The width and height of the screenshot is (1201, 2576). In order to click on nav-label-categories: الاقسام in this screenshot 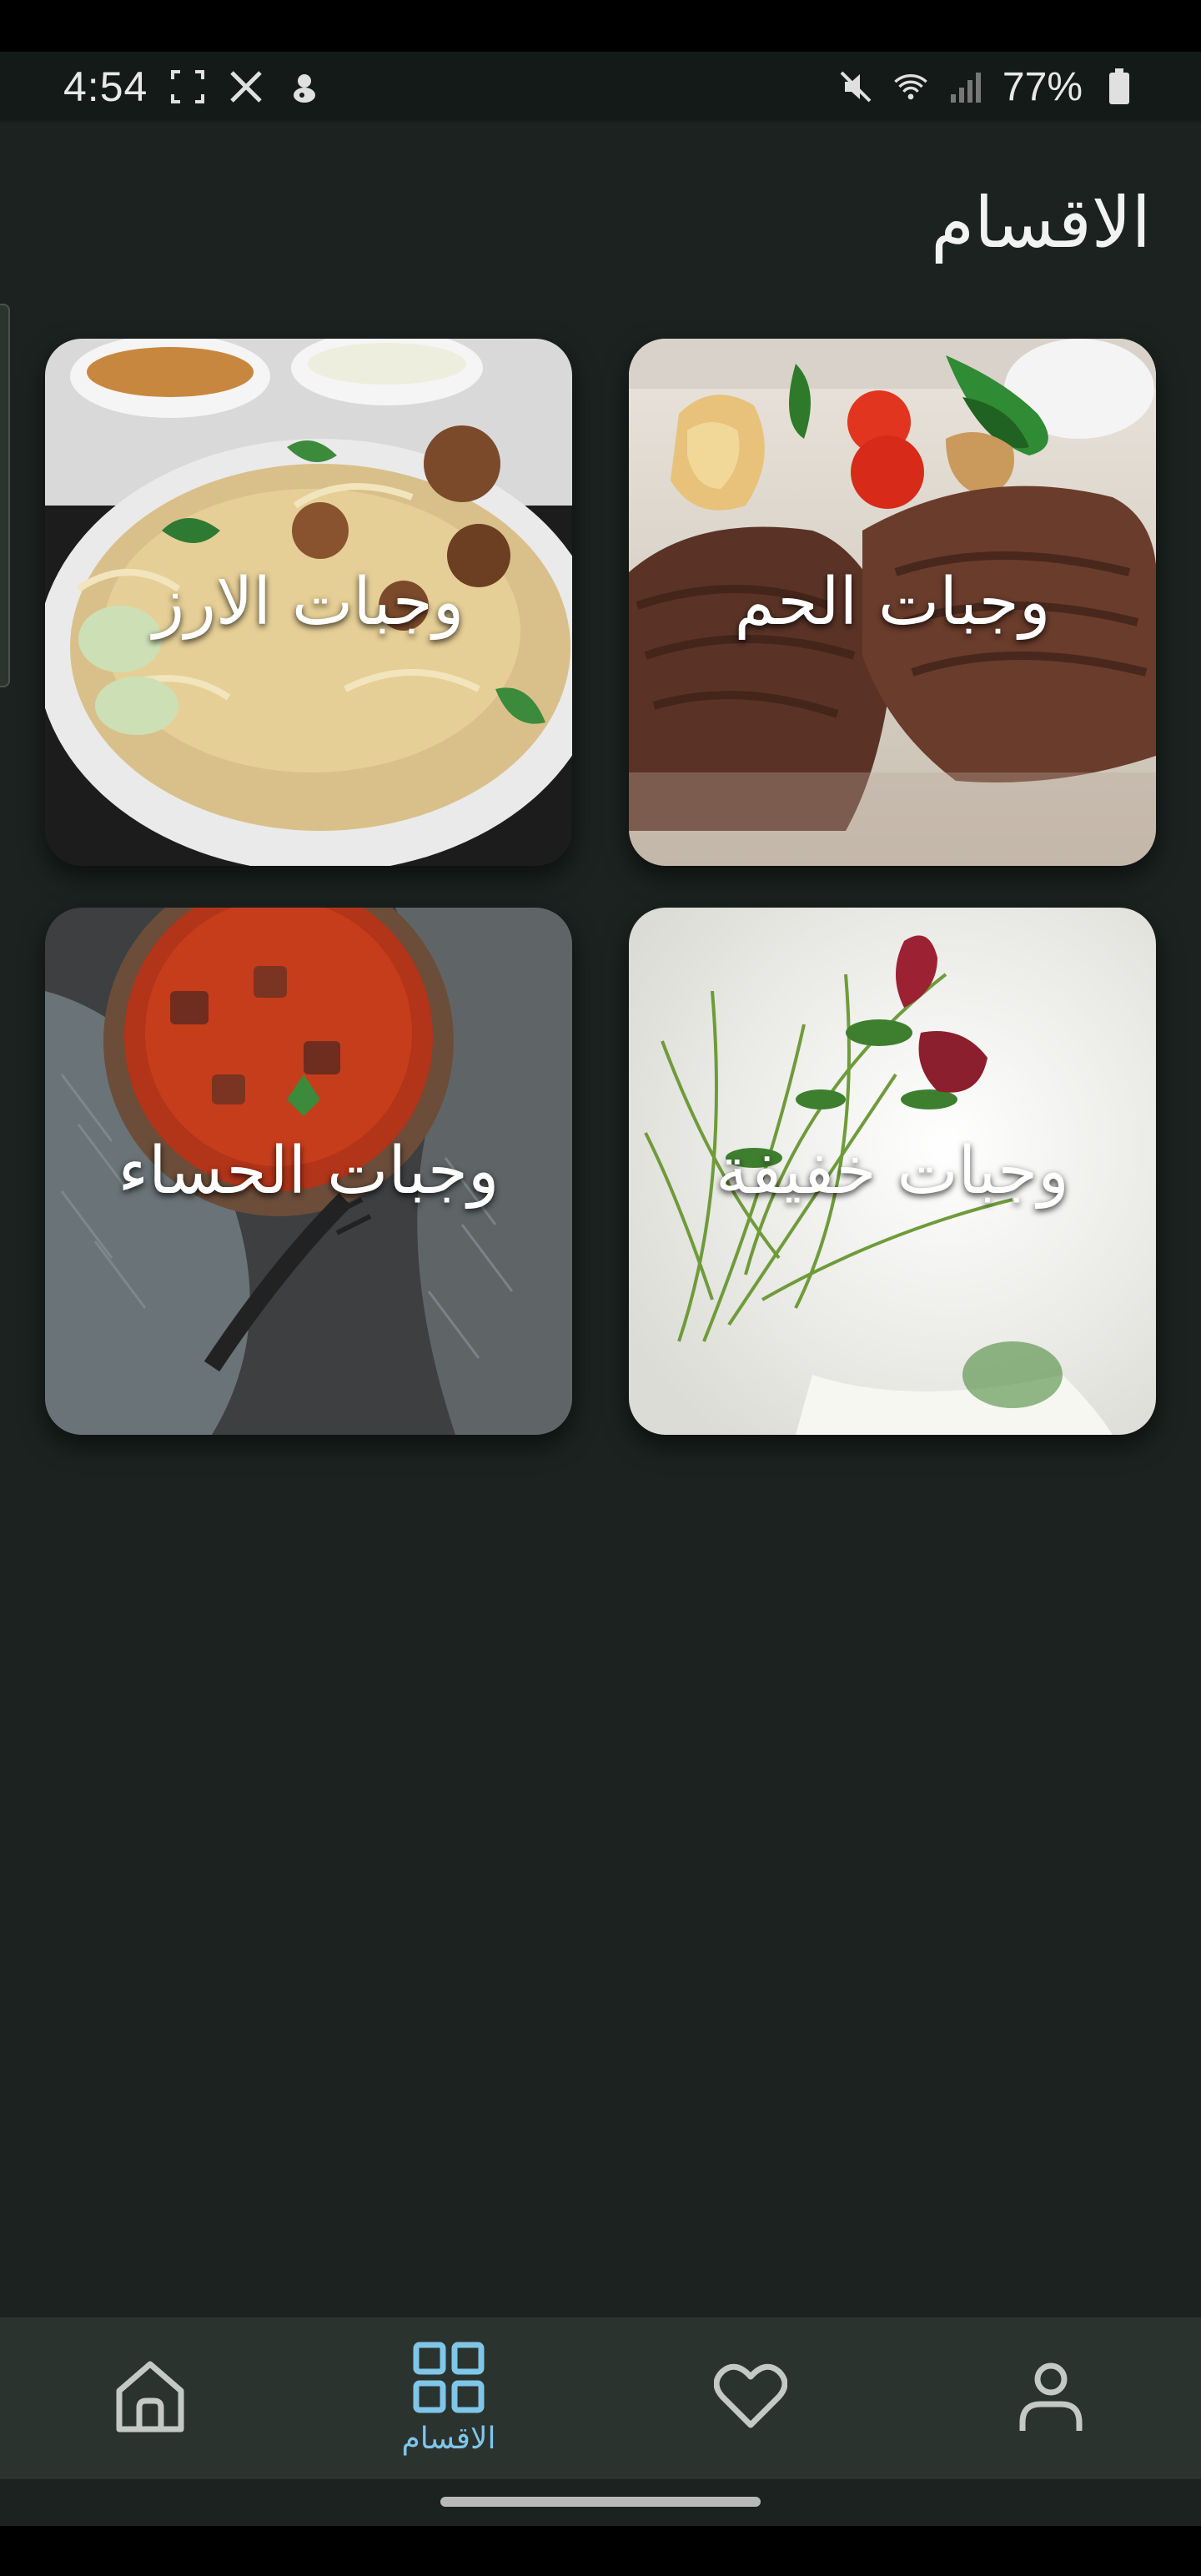, I will do `click(448, 2438)`.